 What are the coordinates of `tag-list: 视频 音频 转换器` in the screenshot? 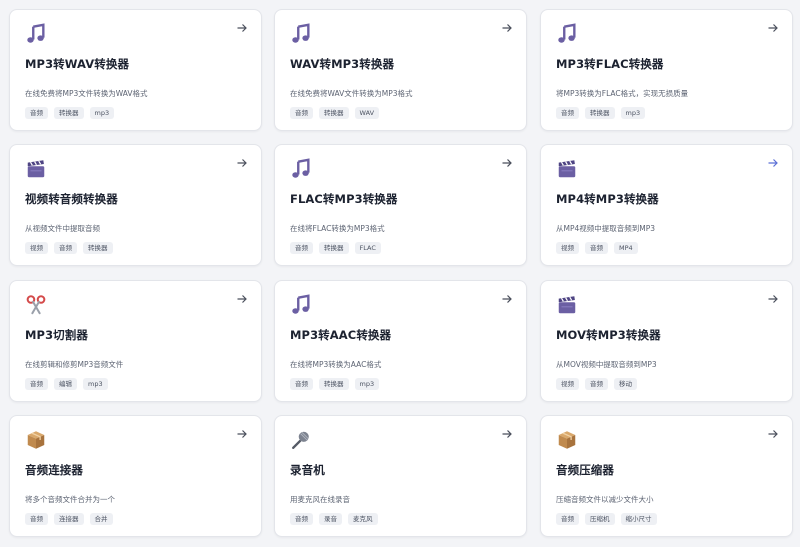 It's located at (69, 248).